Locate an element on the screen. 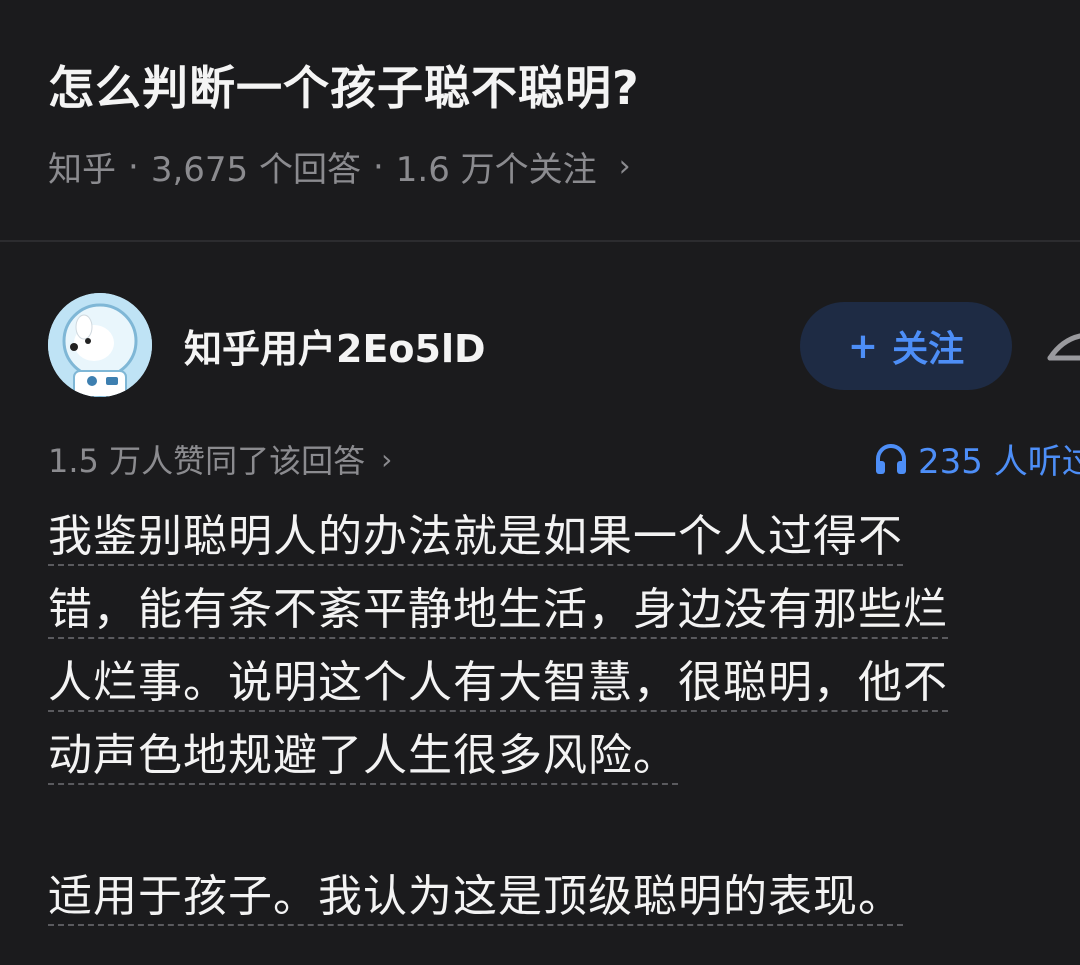 This screenshot has height=965, width=1080. more-icon is located at coordinates (1060, 348).